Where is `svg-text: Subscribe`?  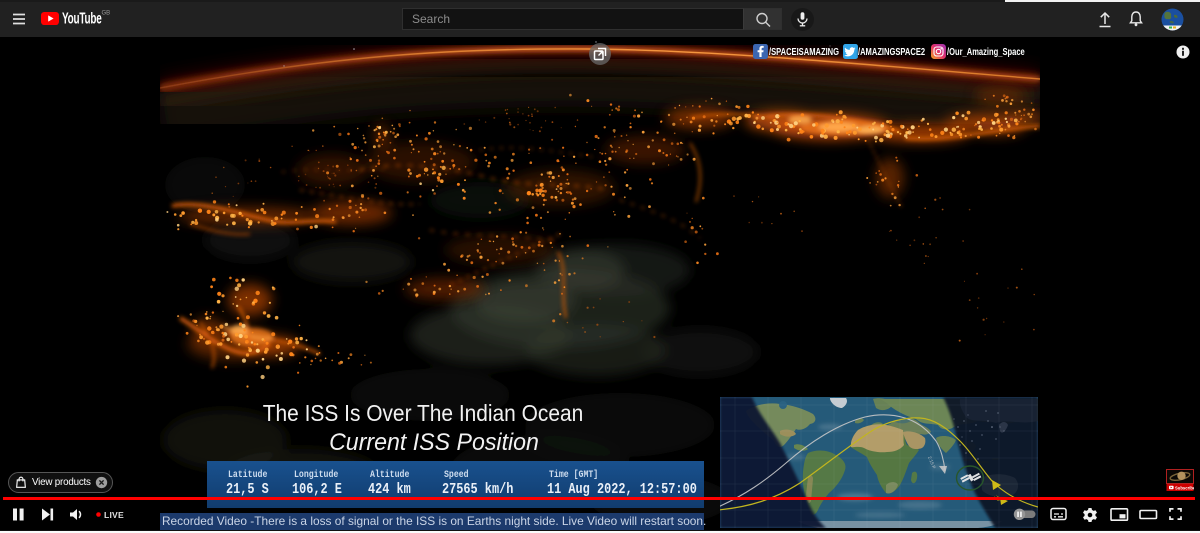 svg-text: Subscribe is located at coordinates (1184, 487).